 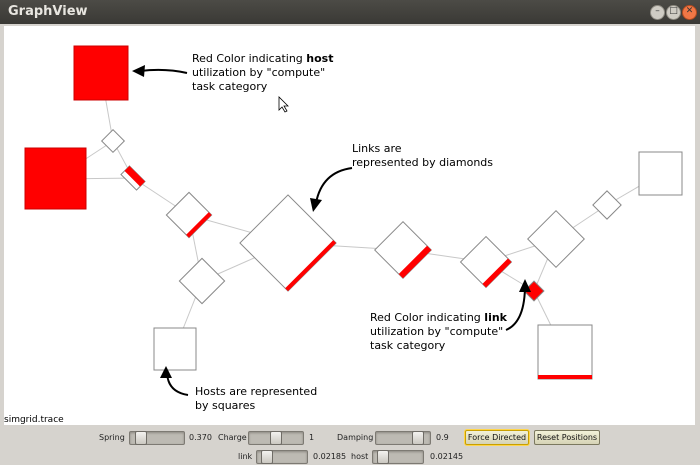 What do you see at coordinates (200, 437) in the screenshot?
I see `spring-value: 0.370` at bounding box center [200, 437].